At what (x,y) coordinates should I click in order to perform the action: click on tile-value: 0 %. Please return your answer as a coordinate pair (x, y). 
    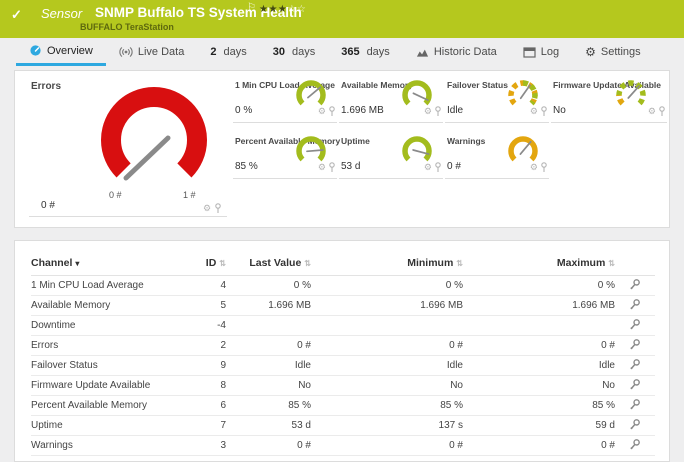
    Looking at the image, I should click on (244, 110).